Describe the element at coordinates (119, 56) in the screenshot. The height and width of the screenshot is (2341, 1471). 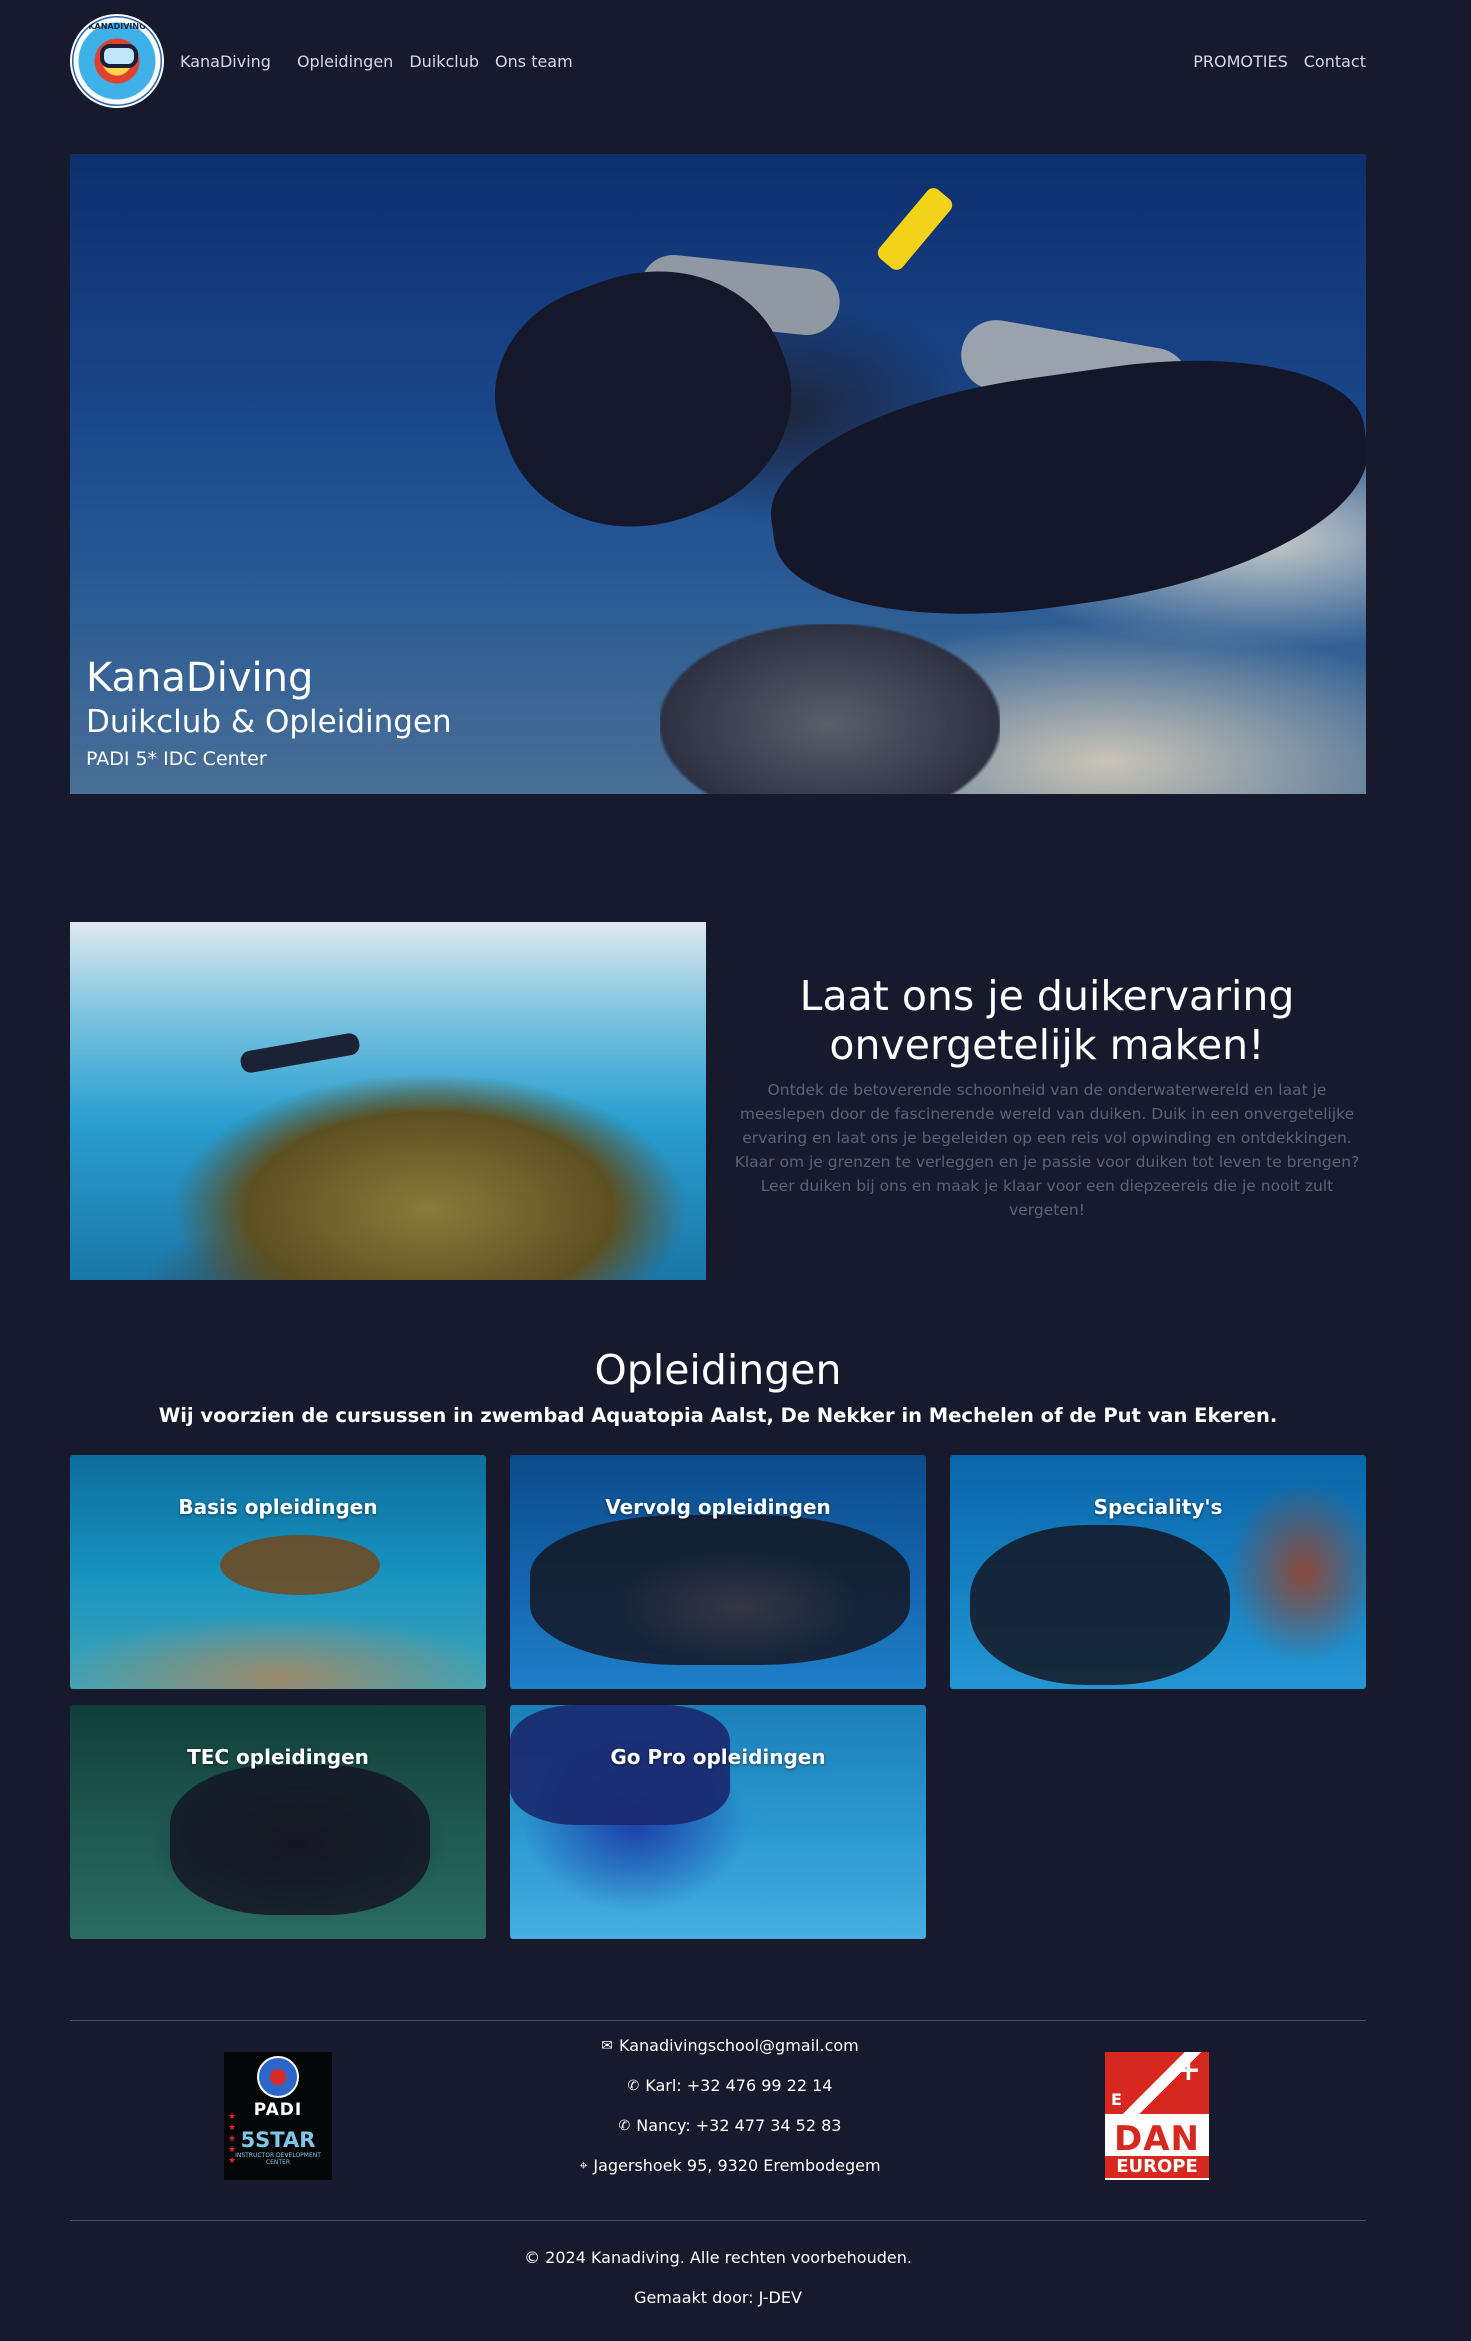
I see `diving-mask-icon` at that location.